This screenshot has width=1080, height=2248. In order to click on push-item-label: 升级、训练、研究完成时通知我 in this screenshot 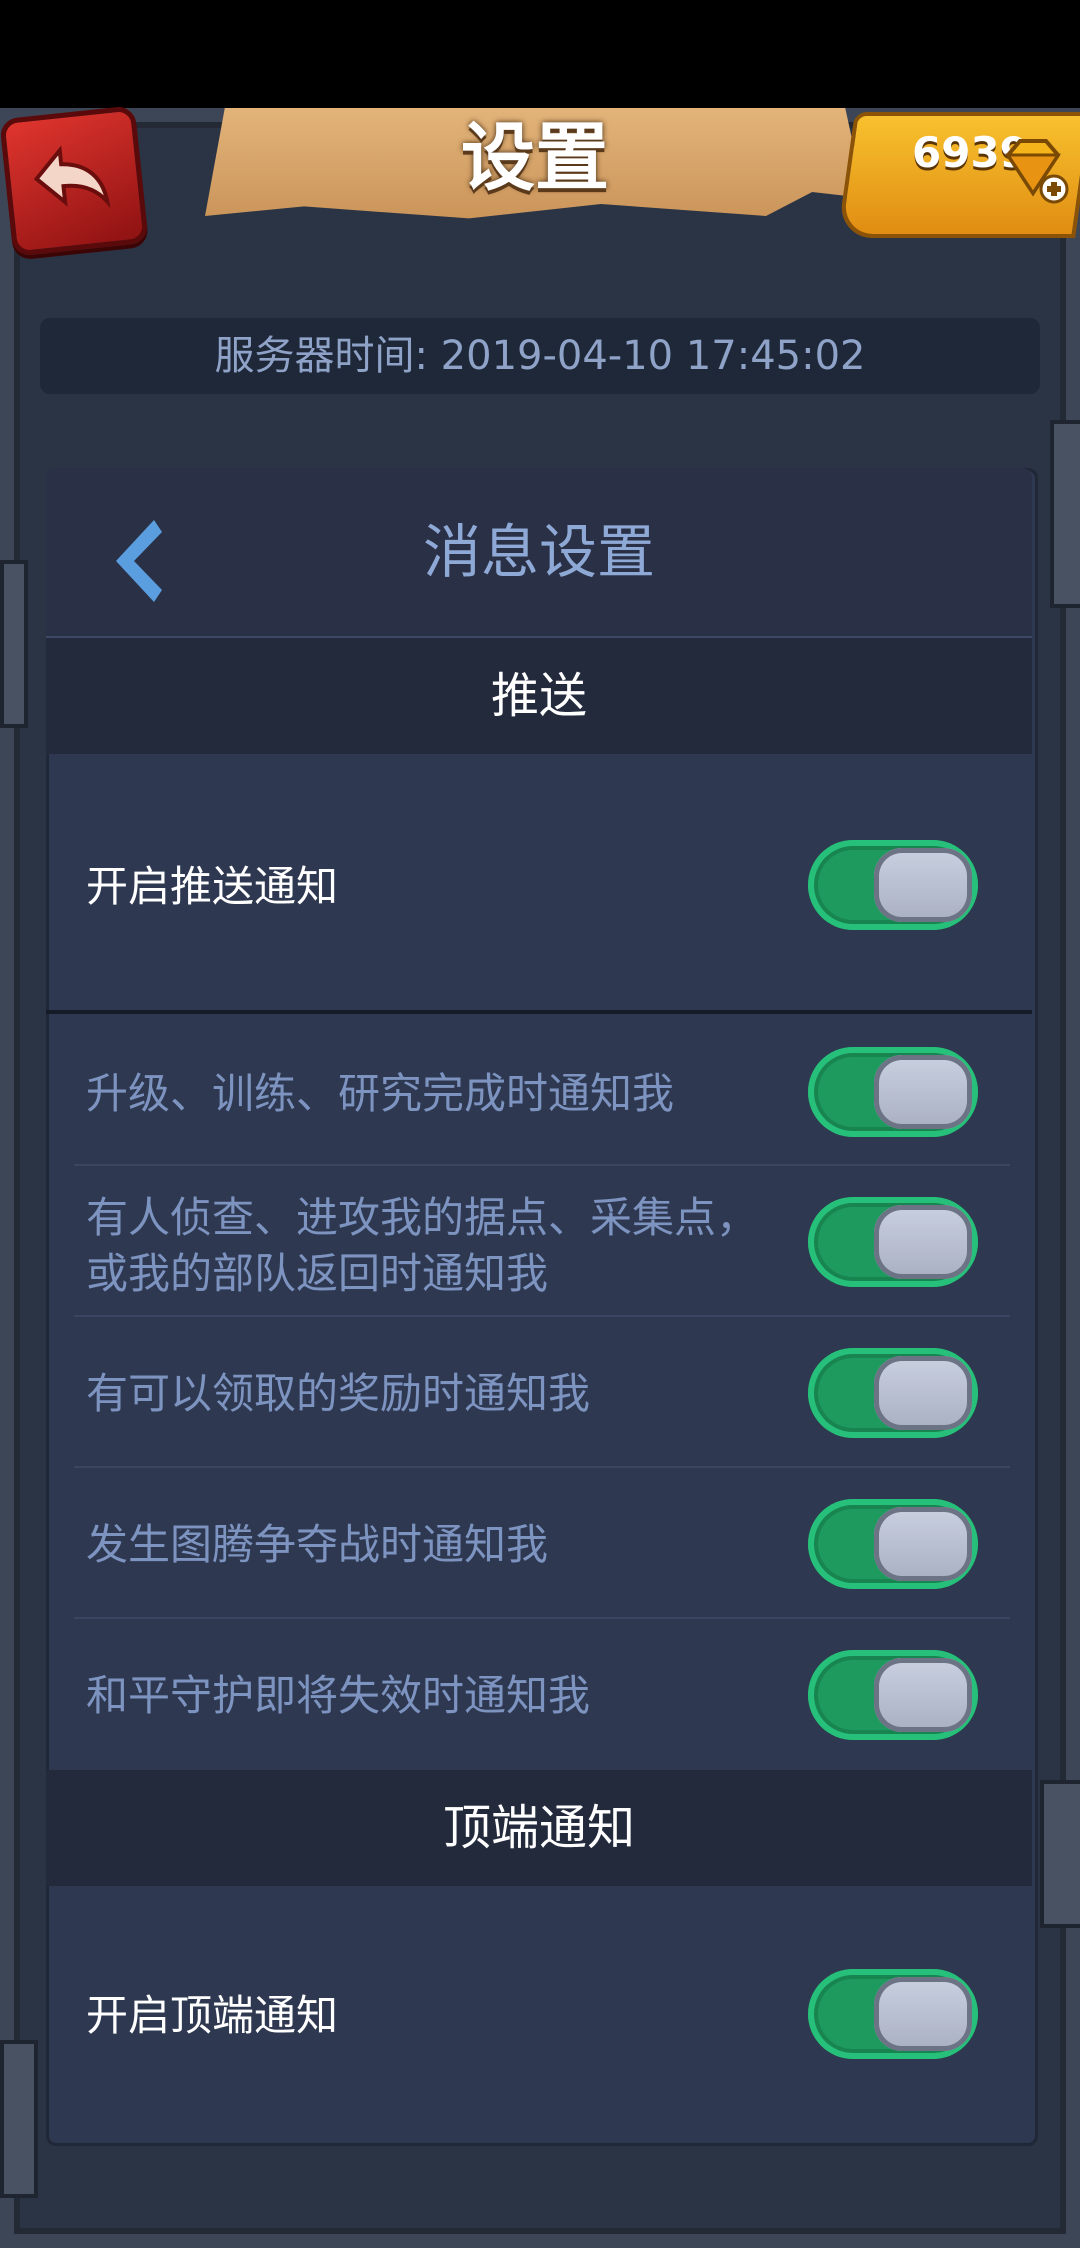, I will do `click(380, 1093)`.